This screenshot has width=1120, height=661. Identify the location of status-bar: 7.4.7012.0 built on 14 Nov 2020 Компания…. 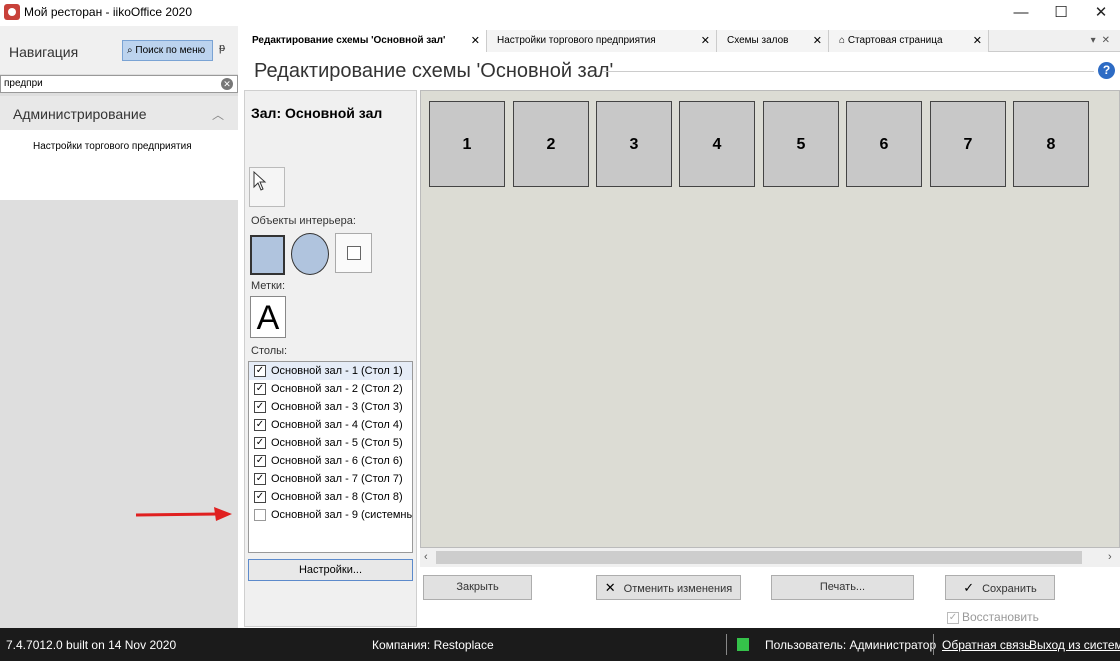
(560, 644).